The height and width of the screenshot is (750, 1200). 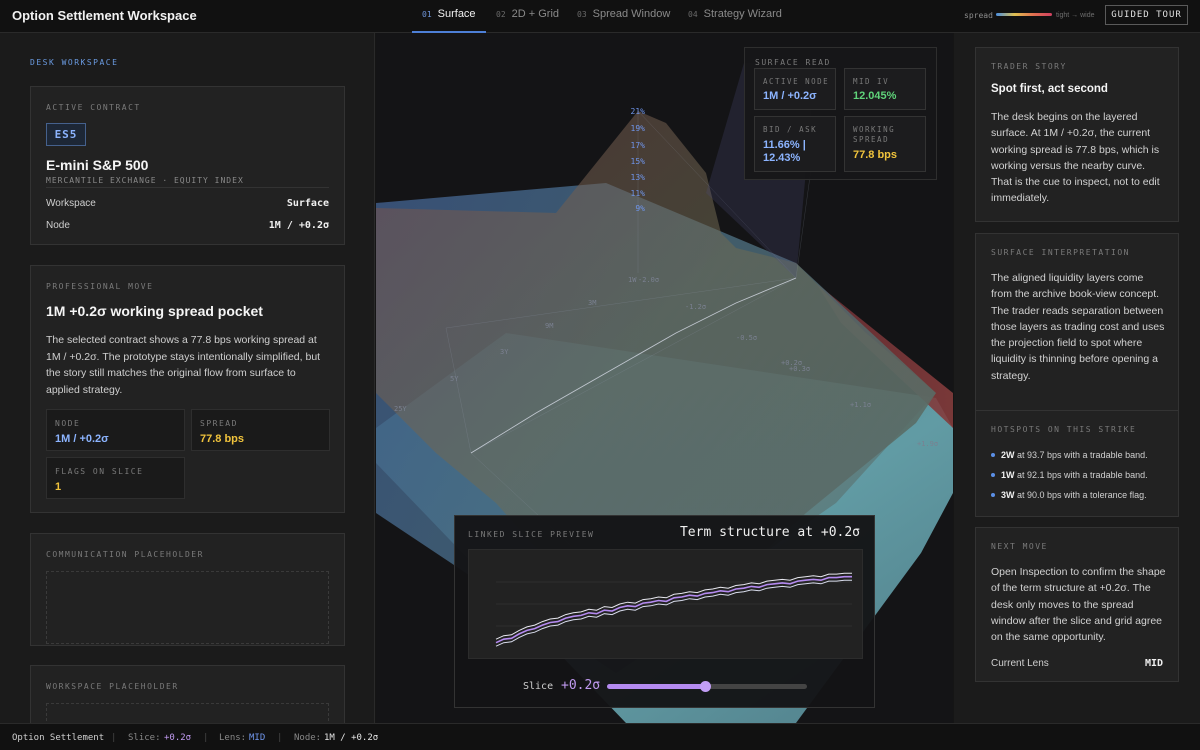 I want to click on card-label: SURFACE INTERPRETATION, so click(x=1060, y=252).